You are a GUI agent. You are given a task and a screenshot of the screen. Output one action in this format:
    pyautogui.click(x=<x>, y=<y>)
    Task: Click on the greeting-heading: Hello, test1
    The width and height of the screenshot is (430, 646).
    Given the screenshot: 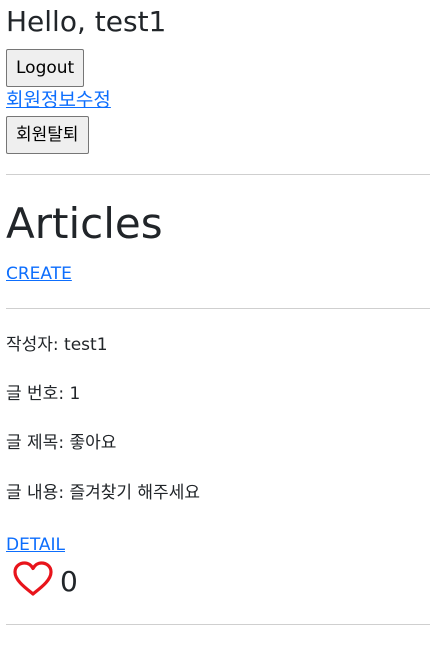 What is the action you would take?
    pyautogui.click(x=86, y=21)
    